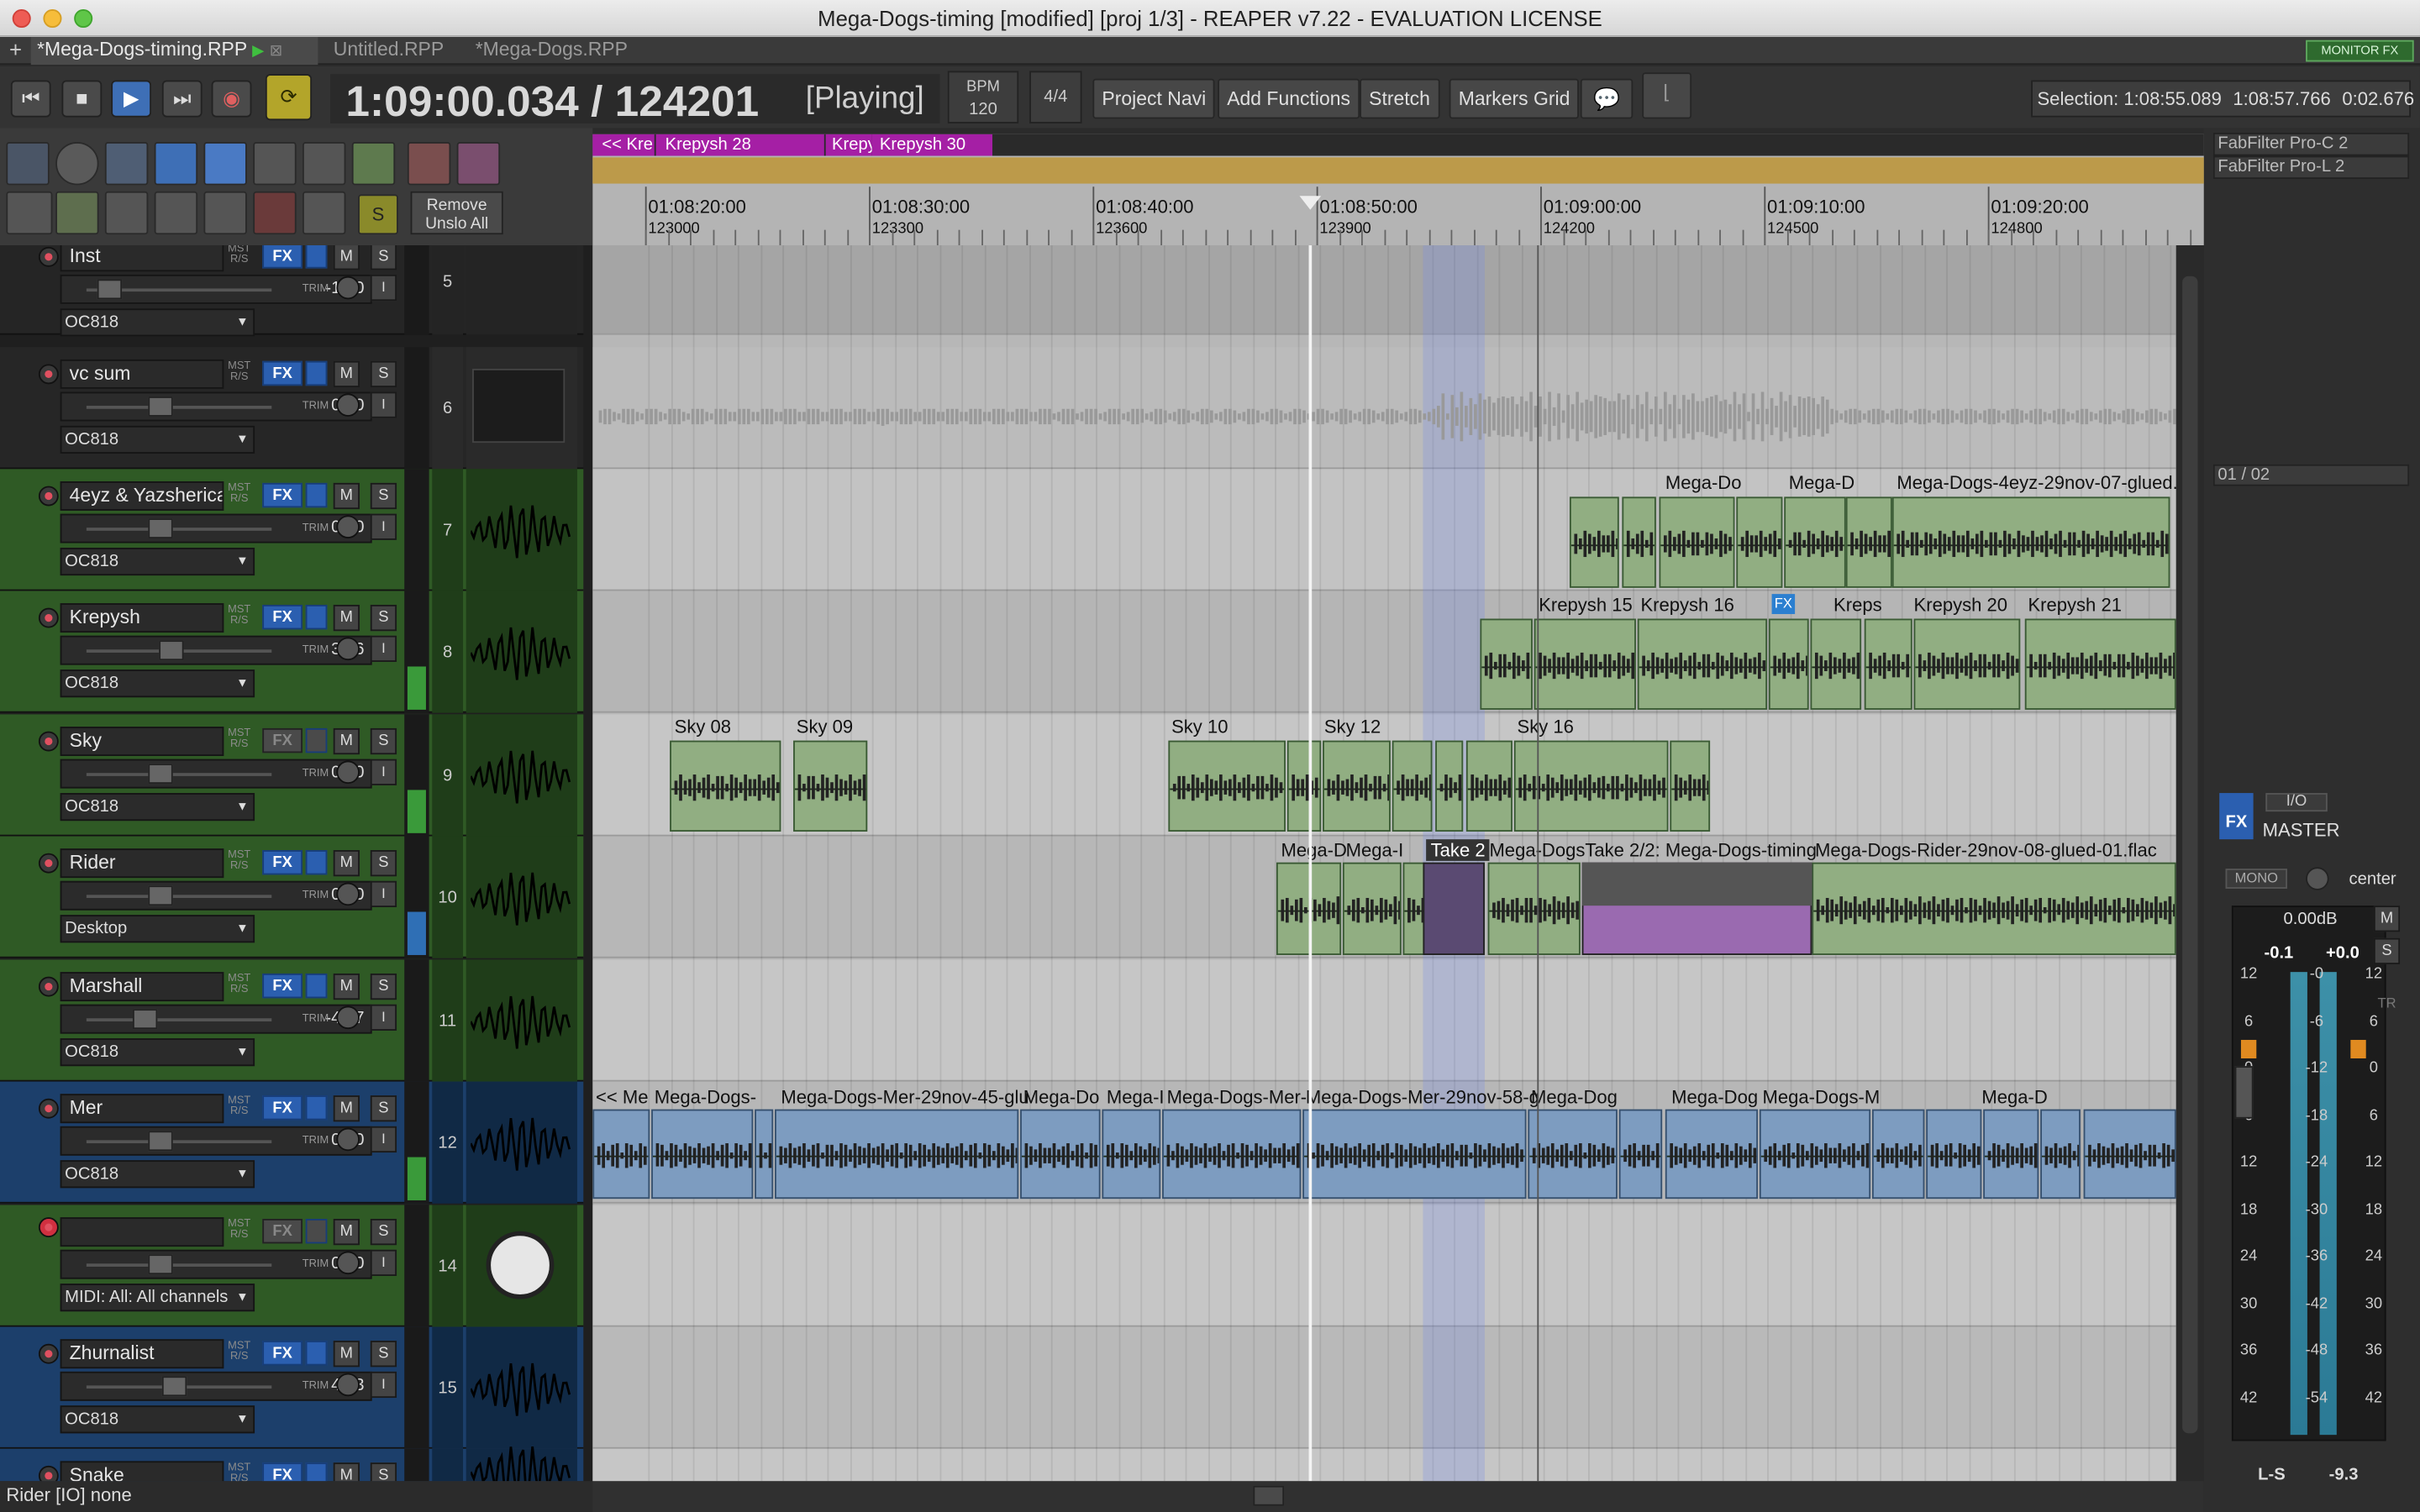  Describe the element at coordinates (275, 213) in the screenshot. I see `toolbar-delete-icon` at that location.